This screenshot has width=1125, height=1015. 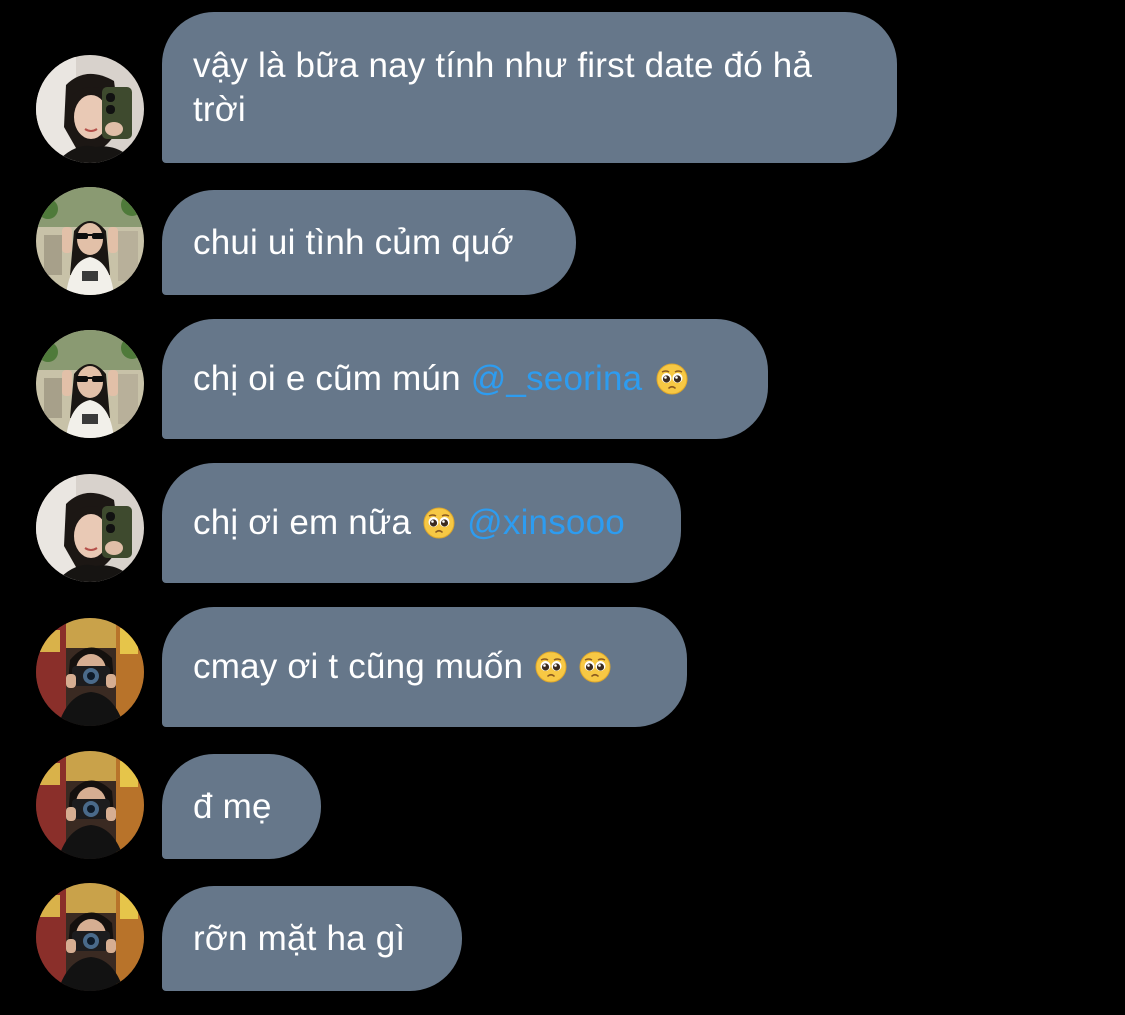 I want to click on message-text: rỡn mặt ha gì, so click(x=299, y=938).